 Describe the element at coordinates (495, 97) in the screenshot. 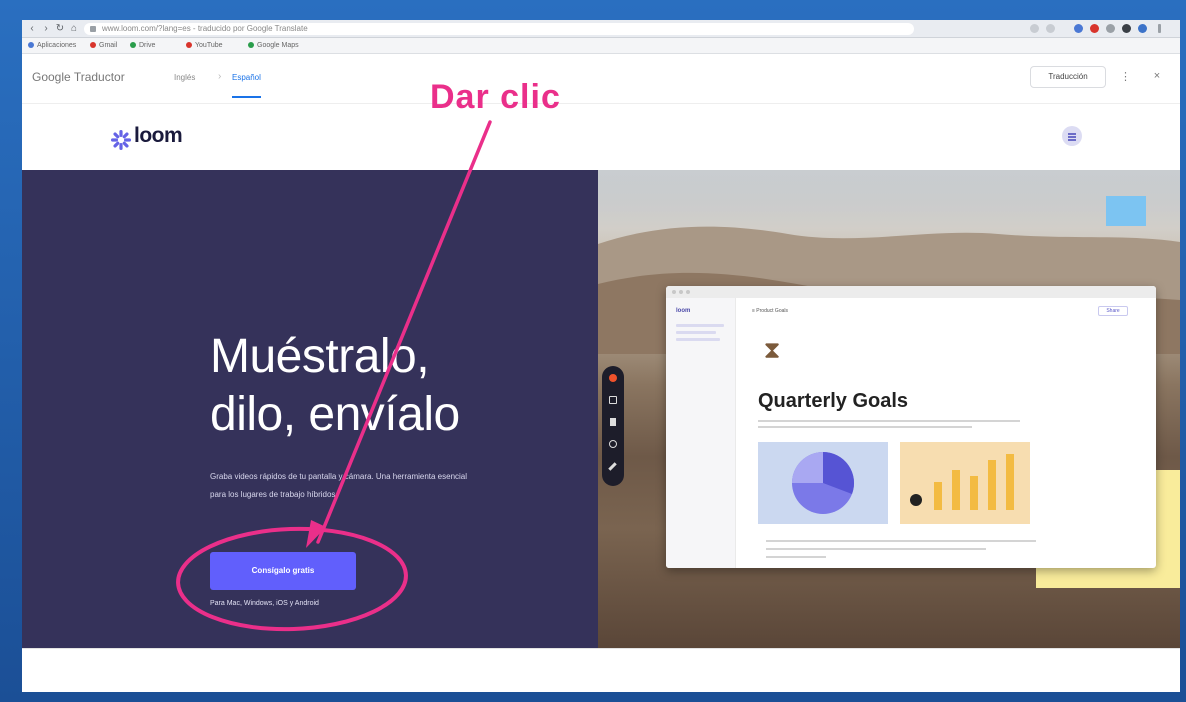

I see `annotation-label: Dar clic` at that location.